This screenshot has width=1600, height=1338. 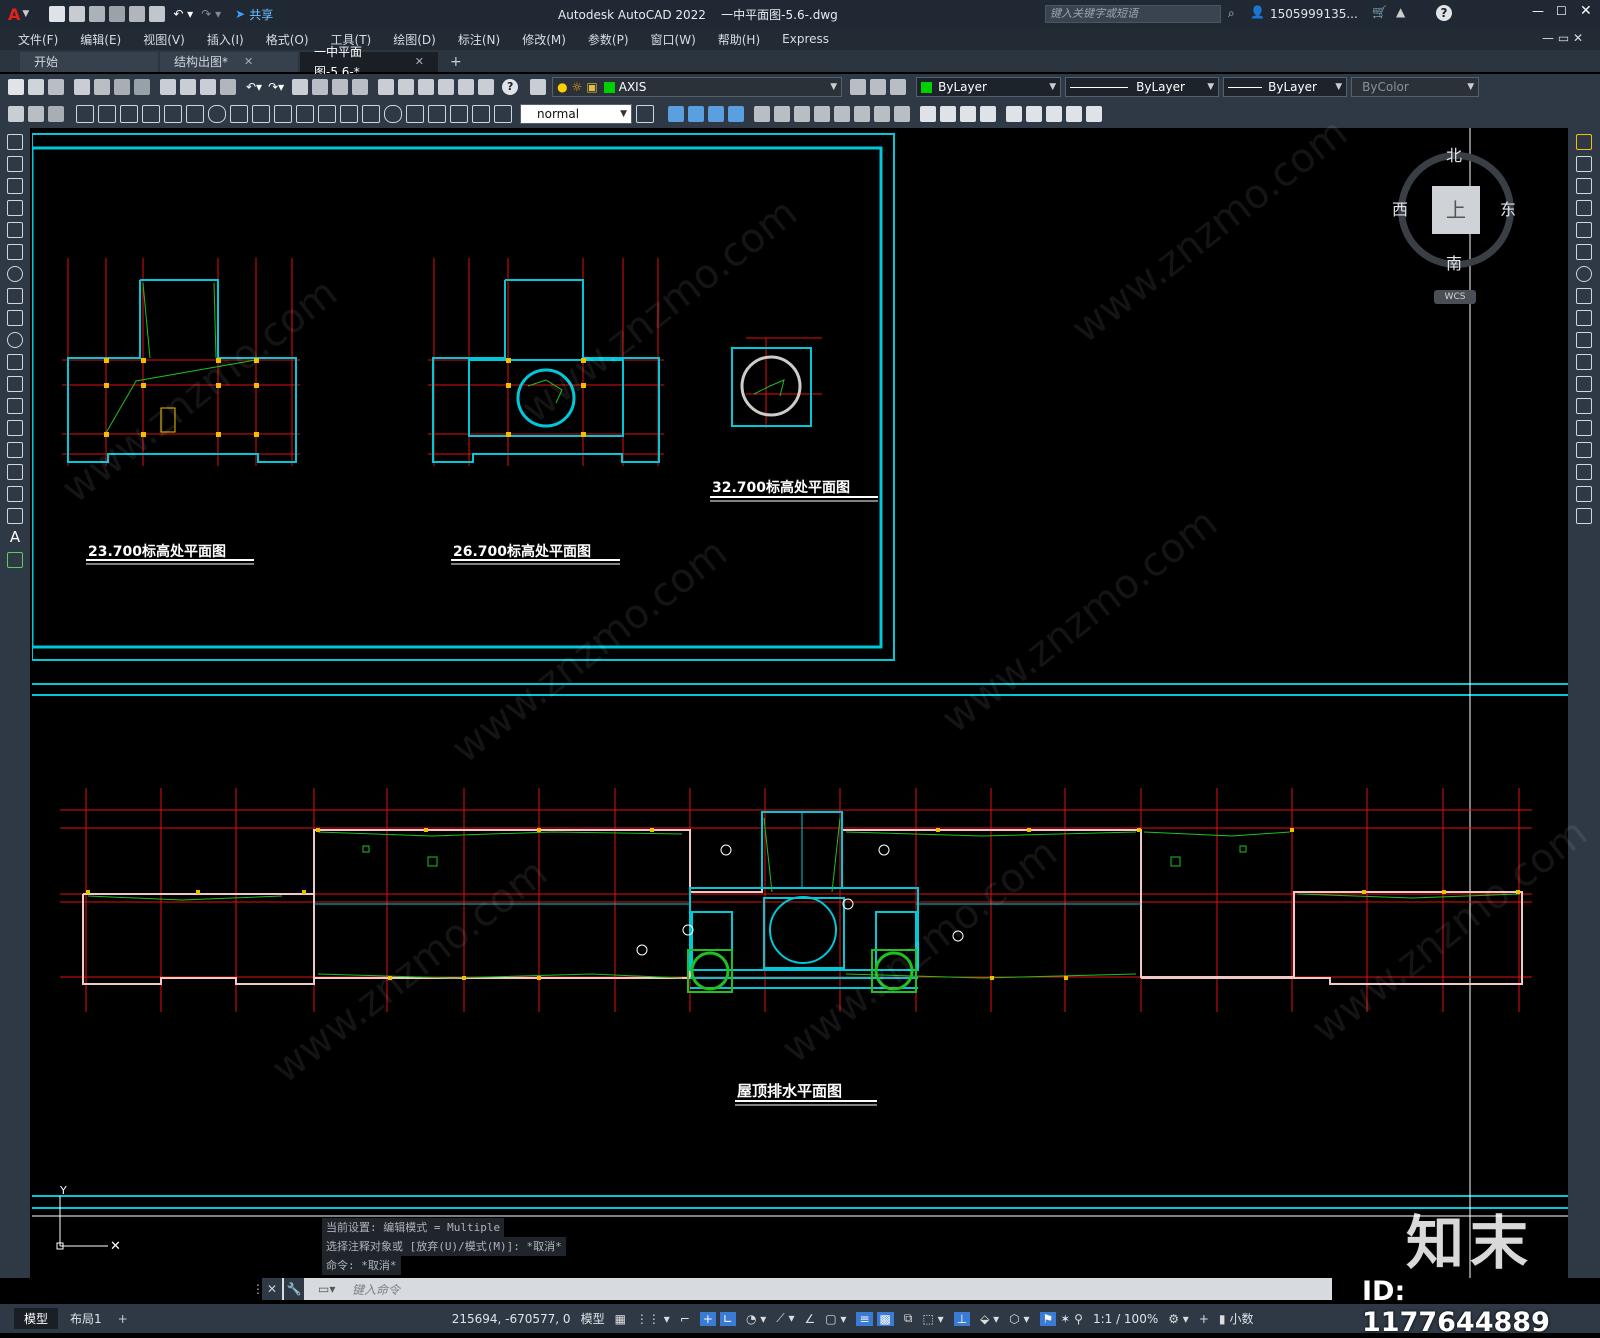 I want to click on mirror-icon, so click(x=1584, y=186).